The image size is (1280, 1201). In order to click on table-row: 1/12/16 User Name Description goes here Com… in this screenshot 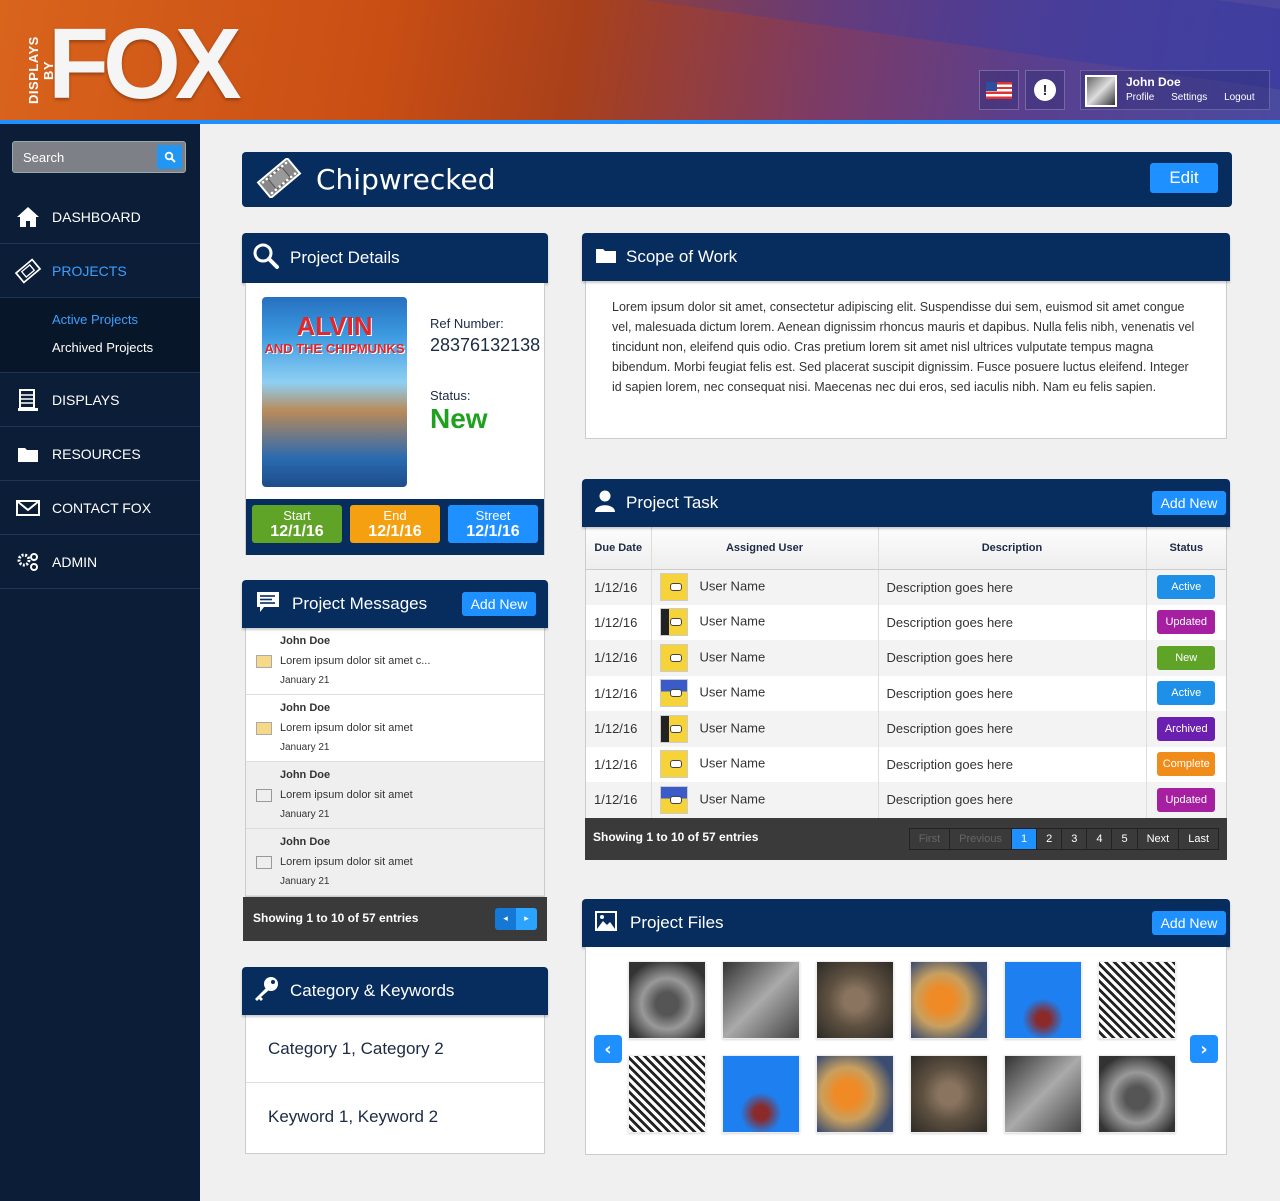, I will do `click(906, 764)`.